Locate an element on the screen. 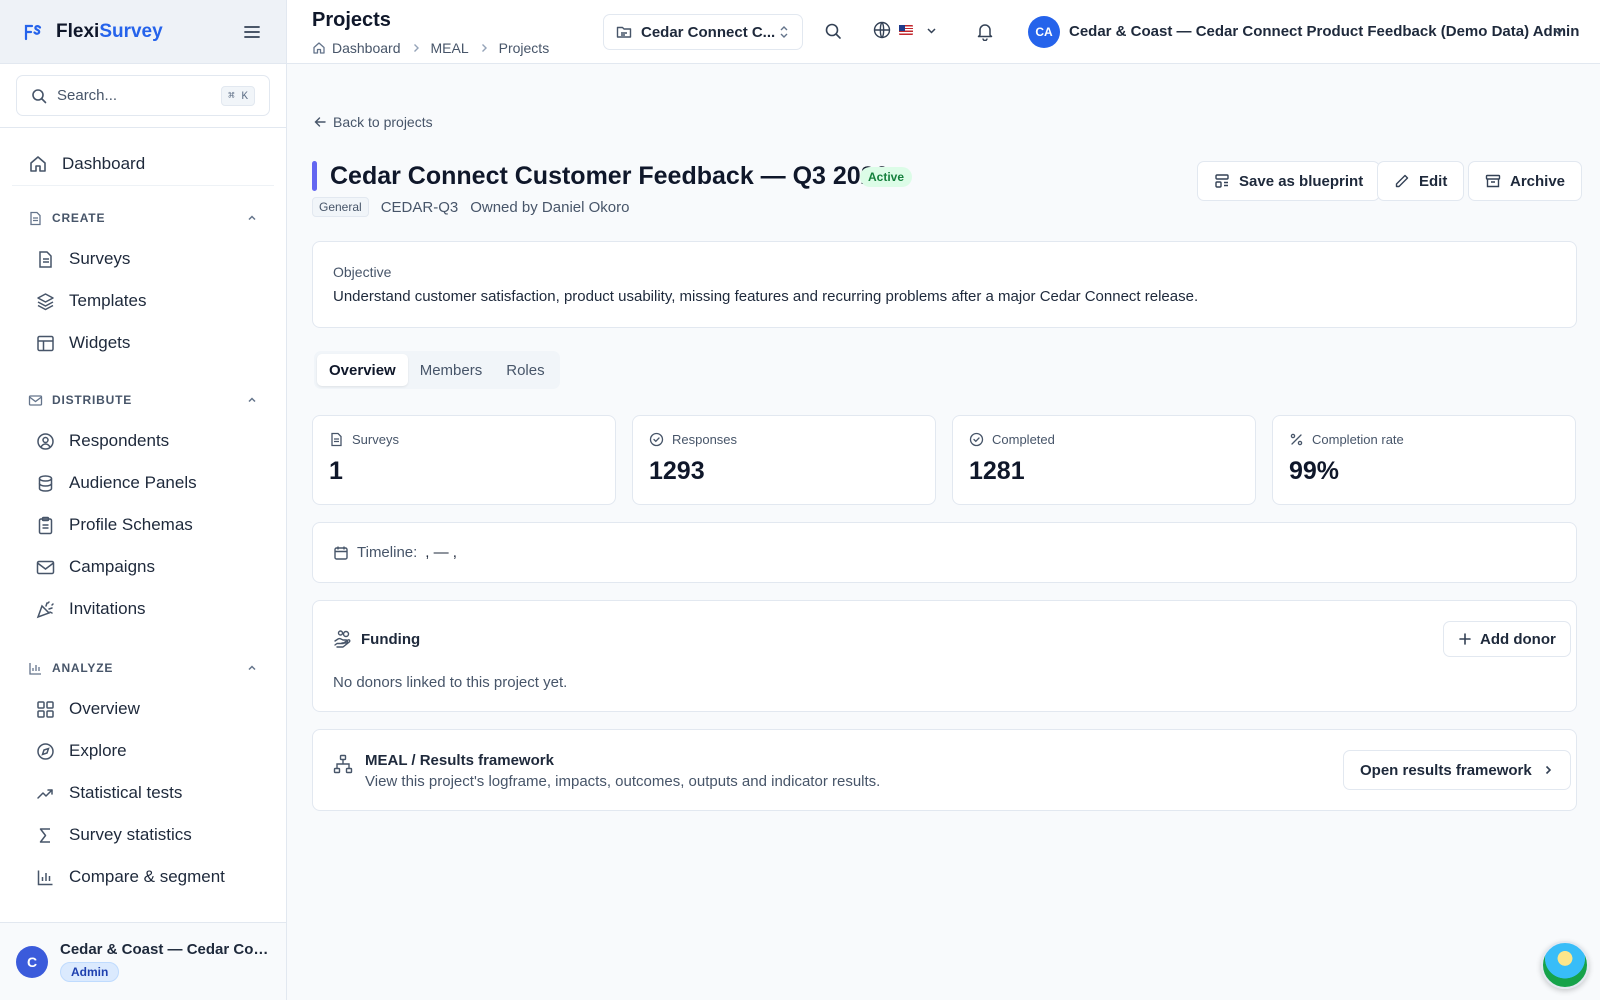 The width and height of the screenshot is (1600, 1000). stat-label-text: Completed is located at coordinates (1023, 439).